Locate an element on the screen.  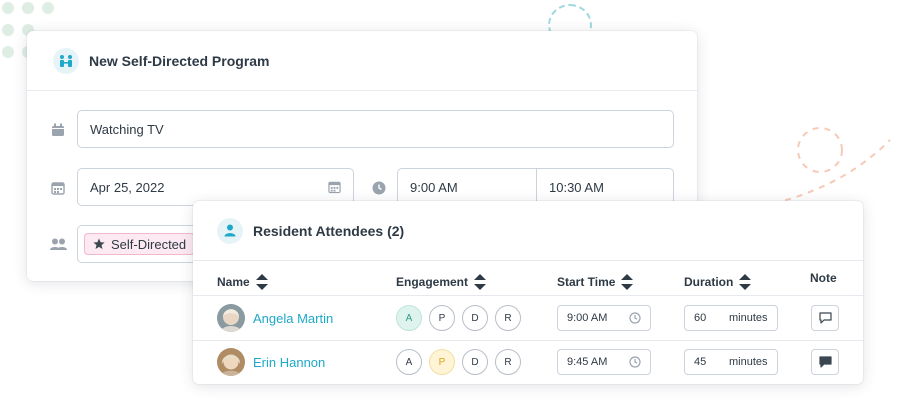
row-divider is located at coordinates (528, 340).